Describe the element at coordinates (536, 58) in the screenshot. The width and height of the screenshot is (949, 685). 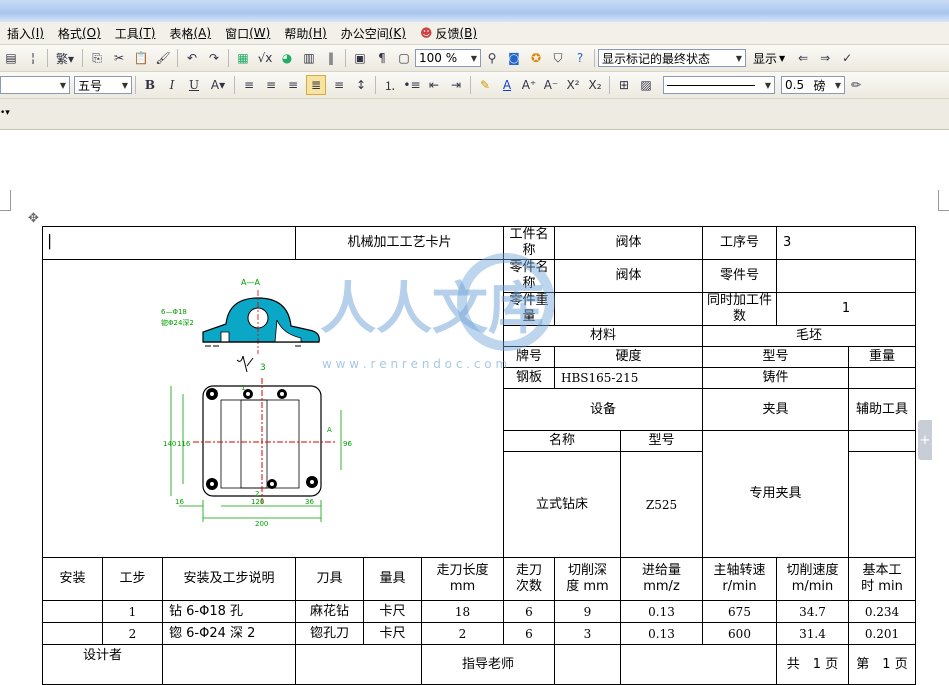
I see `resource-icon: ✪` at that location.